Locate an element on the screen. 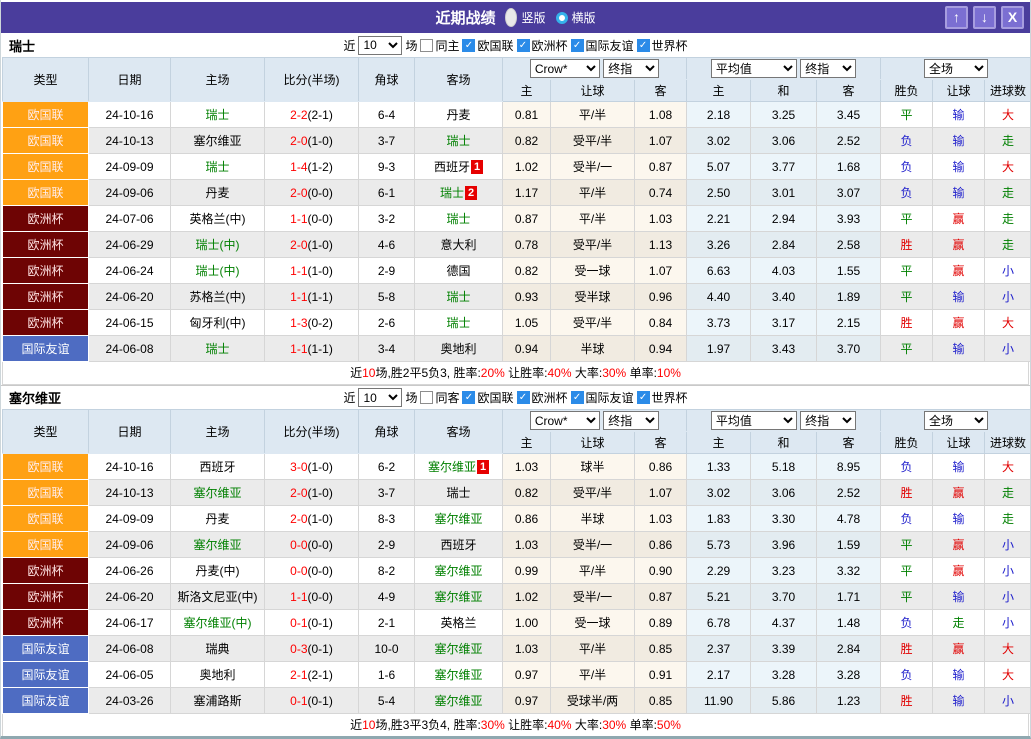 Image resolution: width=1031 pixels, height=739 pixels. radio-selected-icon is located at coordinates (511, 17).